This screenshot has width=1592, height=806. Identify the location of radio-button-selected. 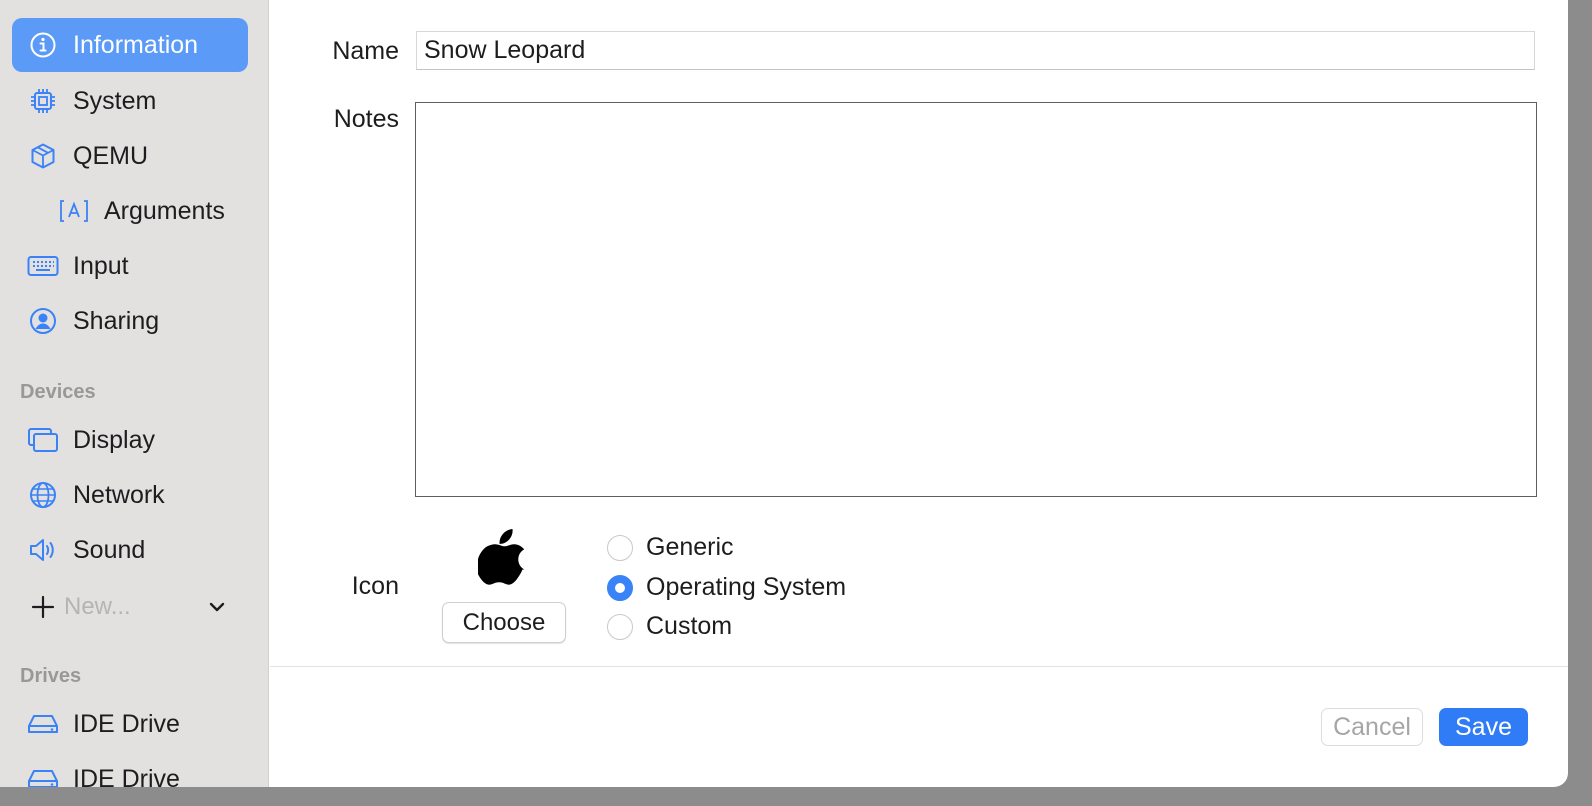
(620, 587).